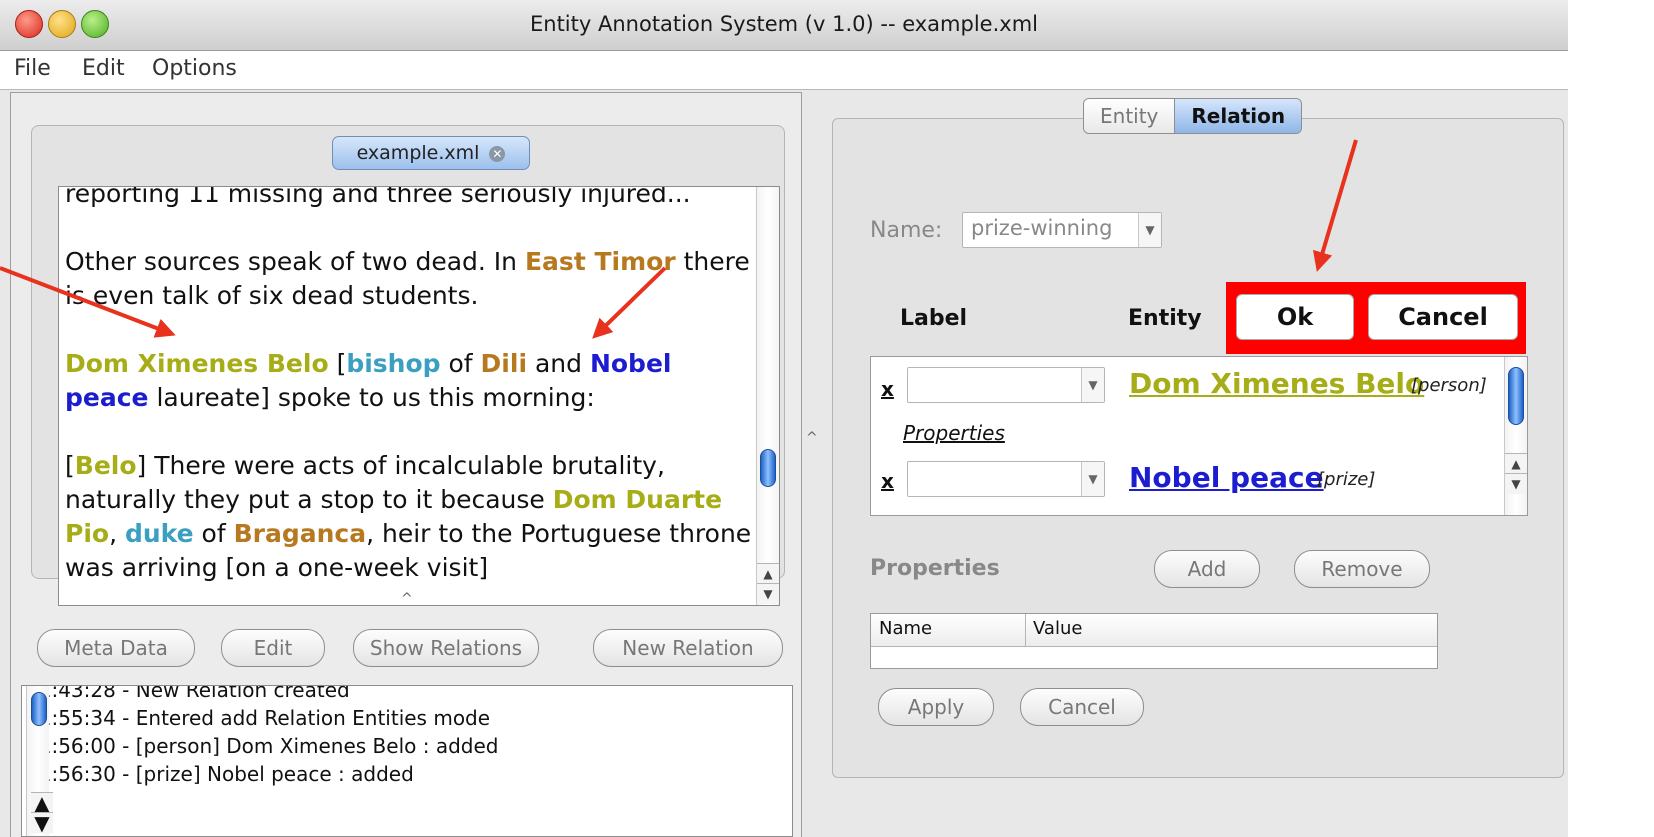  What do you see at coordinates (300, 533) in the screenshot?
I see `entity-location: Braganca` at bounding box center [300, 533].